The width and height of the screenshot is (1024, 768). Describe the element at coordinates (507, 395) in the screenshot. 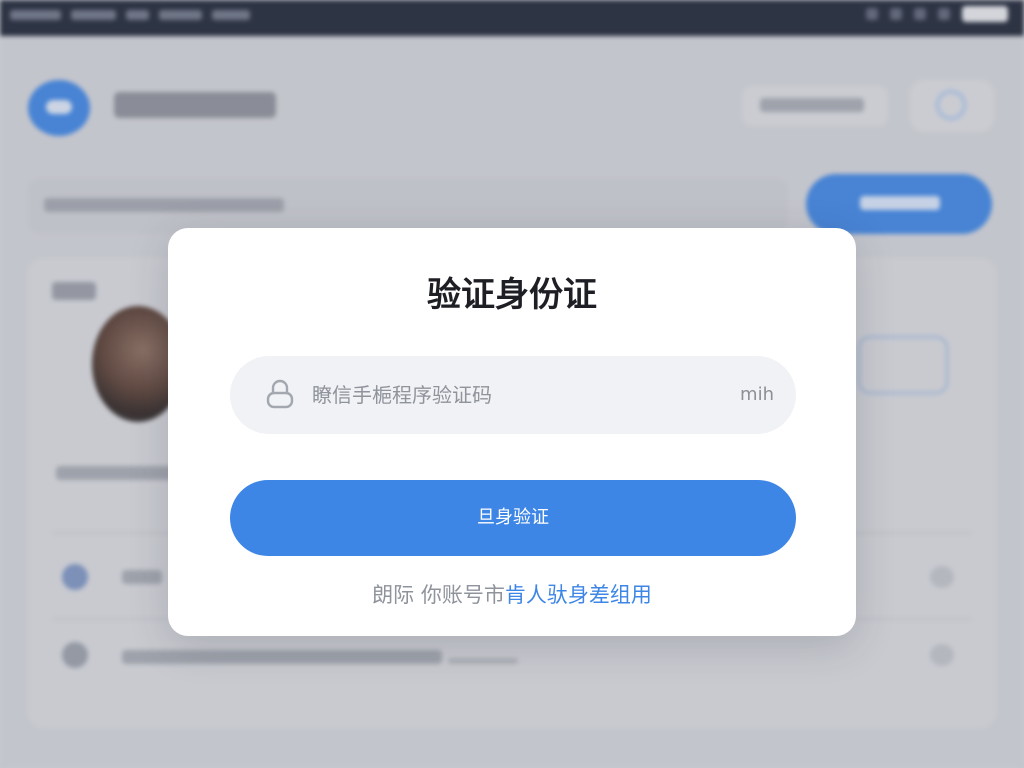

I see `verification-code-input` at that location.